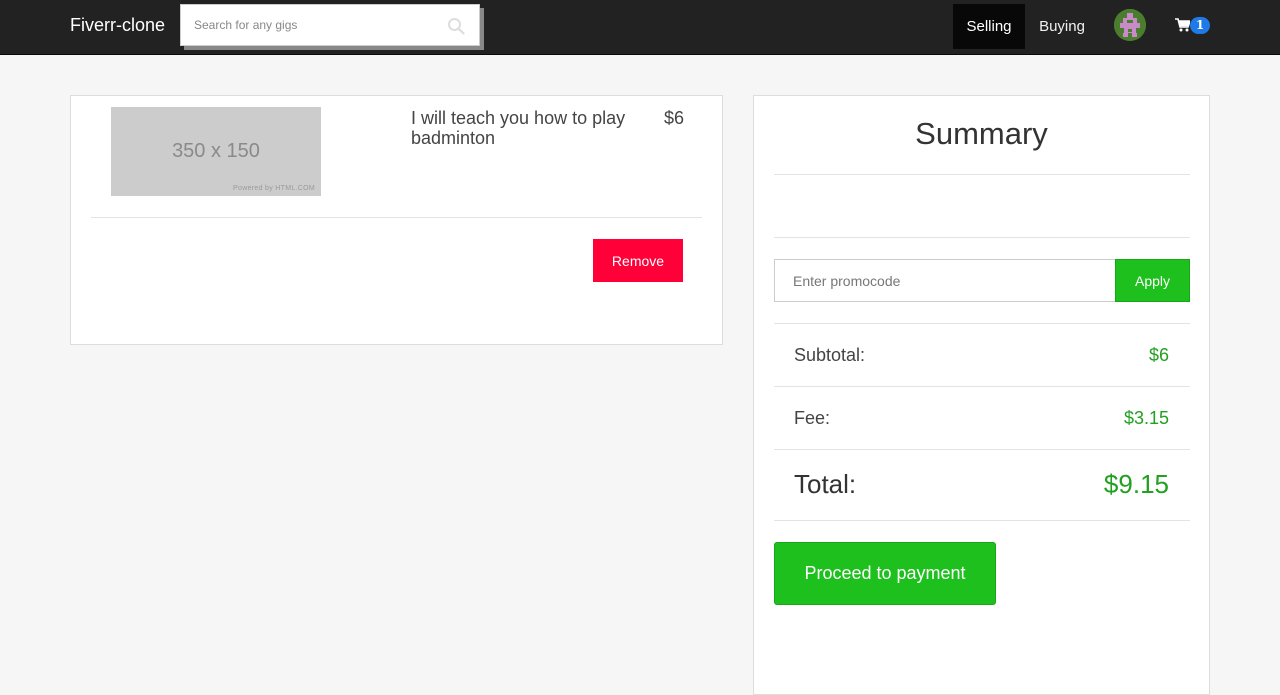 The image size is (1280, 695). I want to click on total-value: $9.15, so click(1136, 484).